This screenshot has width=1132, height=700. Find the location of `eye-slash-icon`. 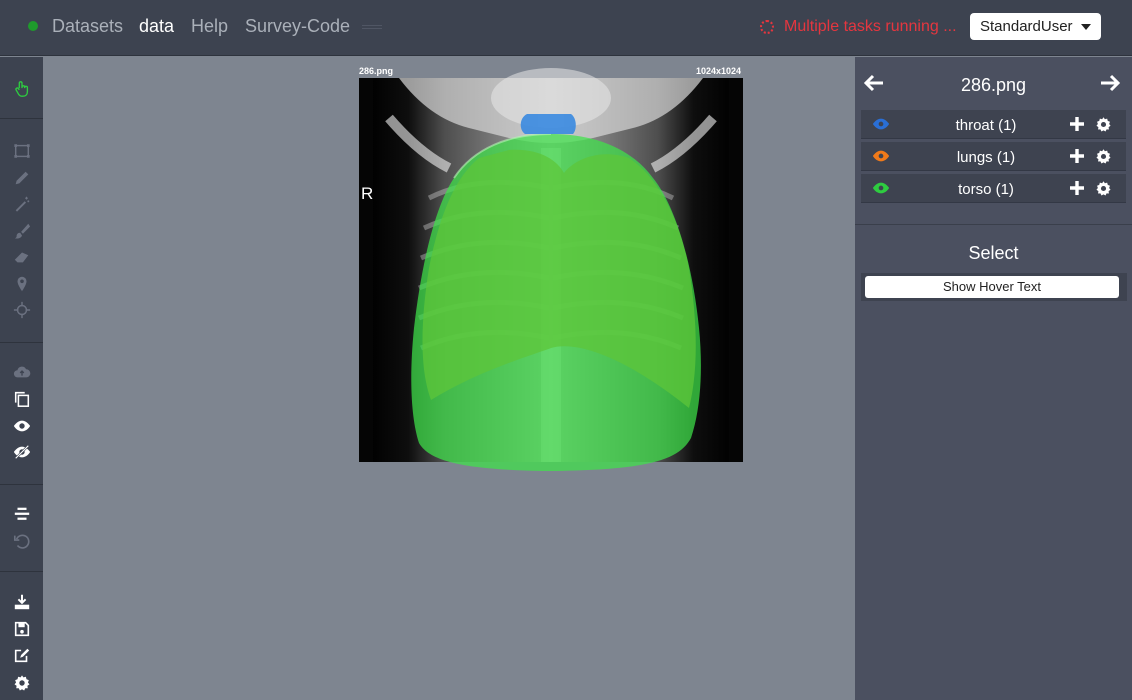

eye-slash-icon is located at coordinates (21, 452).